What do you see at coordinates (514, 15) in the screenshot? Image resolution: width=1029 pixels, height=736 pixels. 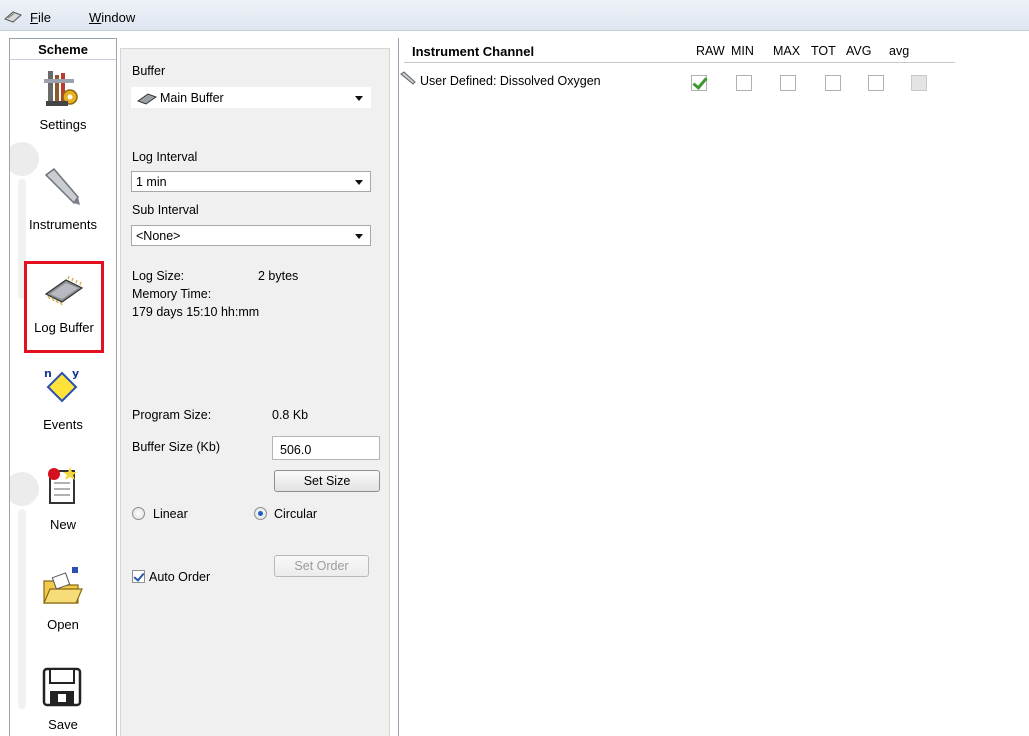 I see `menu-bar: File Window` at bounding box center [514, 15].